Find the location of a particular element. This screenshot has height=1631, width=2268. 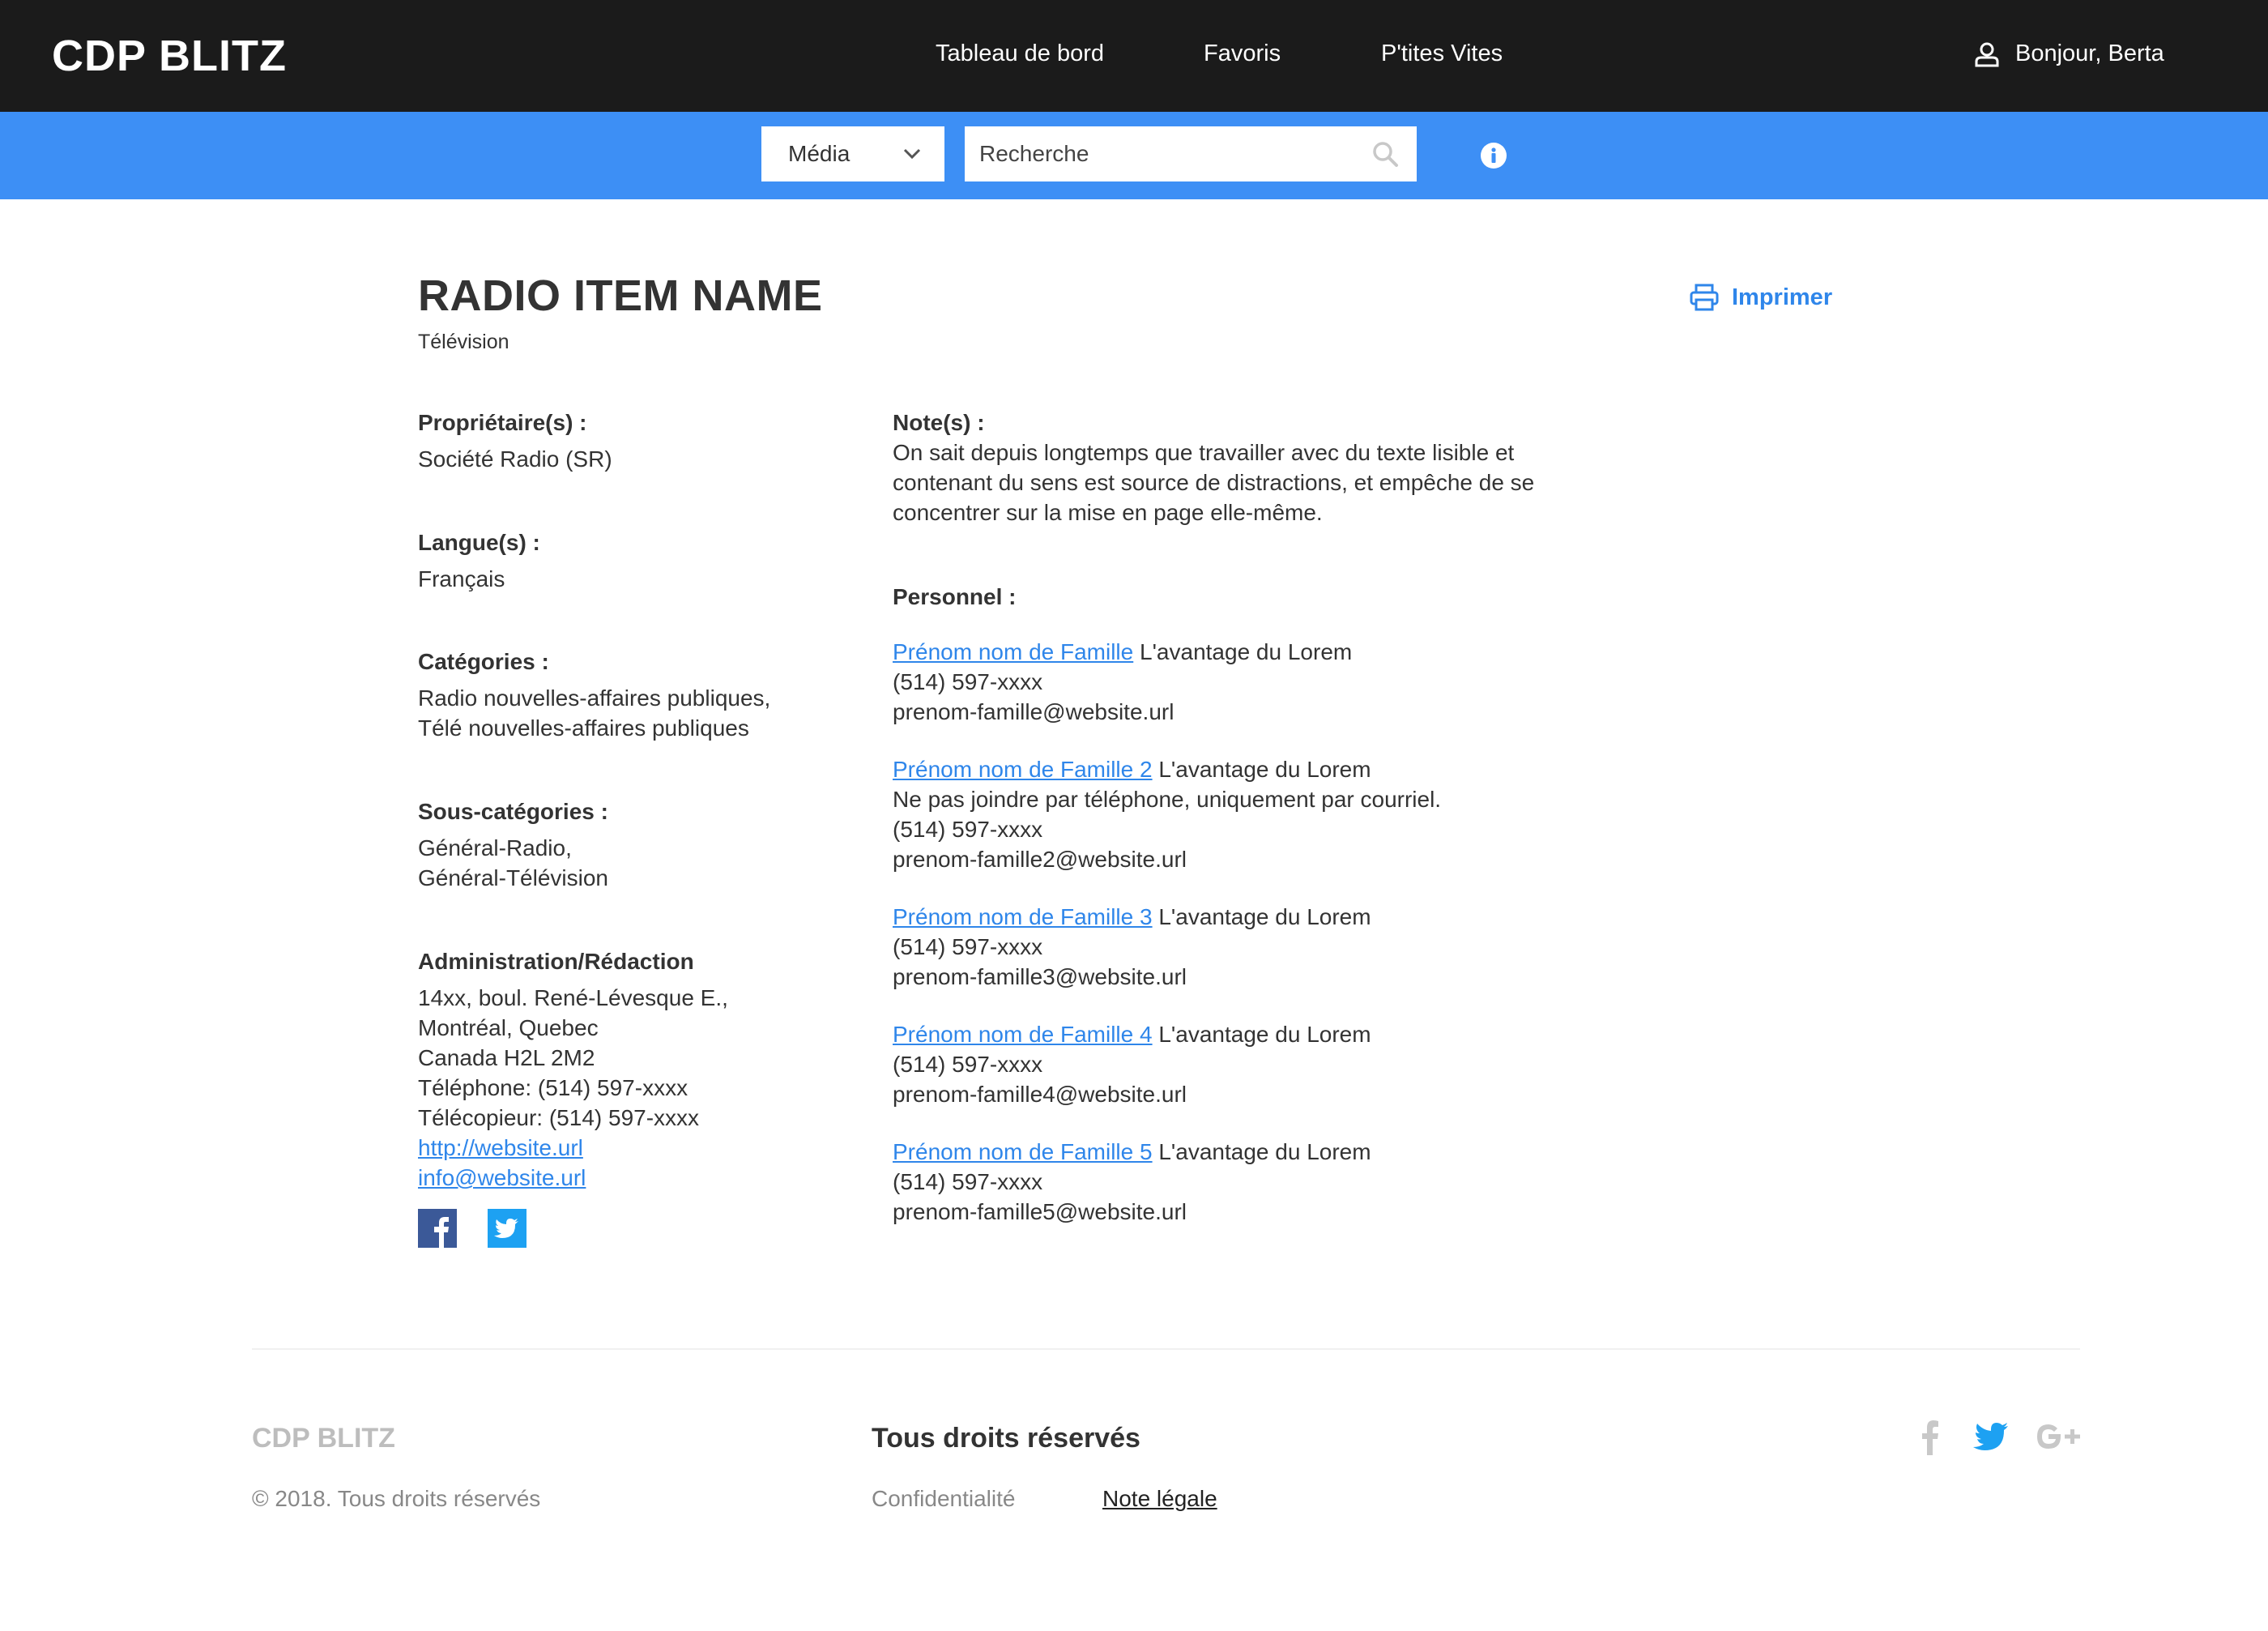

owners-label: Propriétaire(s) : is located at coordinates (502, 422).